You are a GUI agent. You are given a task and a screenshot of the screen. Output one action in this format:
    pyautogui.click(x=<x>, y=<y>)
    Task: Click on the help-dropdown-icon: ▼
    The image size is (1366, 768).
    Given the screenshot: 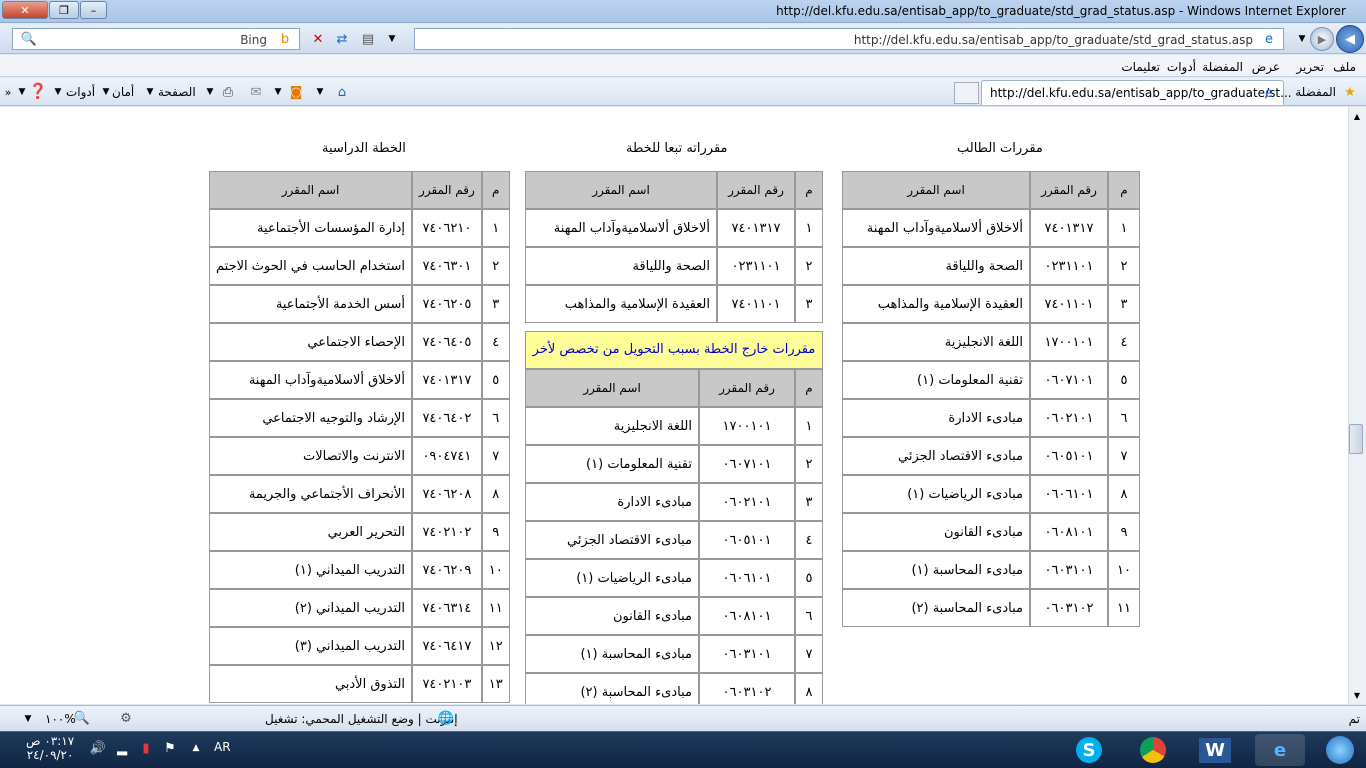 What is the action you would take?
    pyautogui.click(x=22, y=92)
    